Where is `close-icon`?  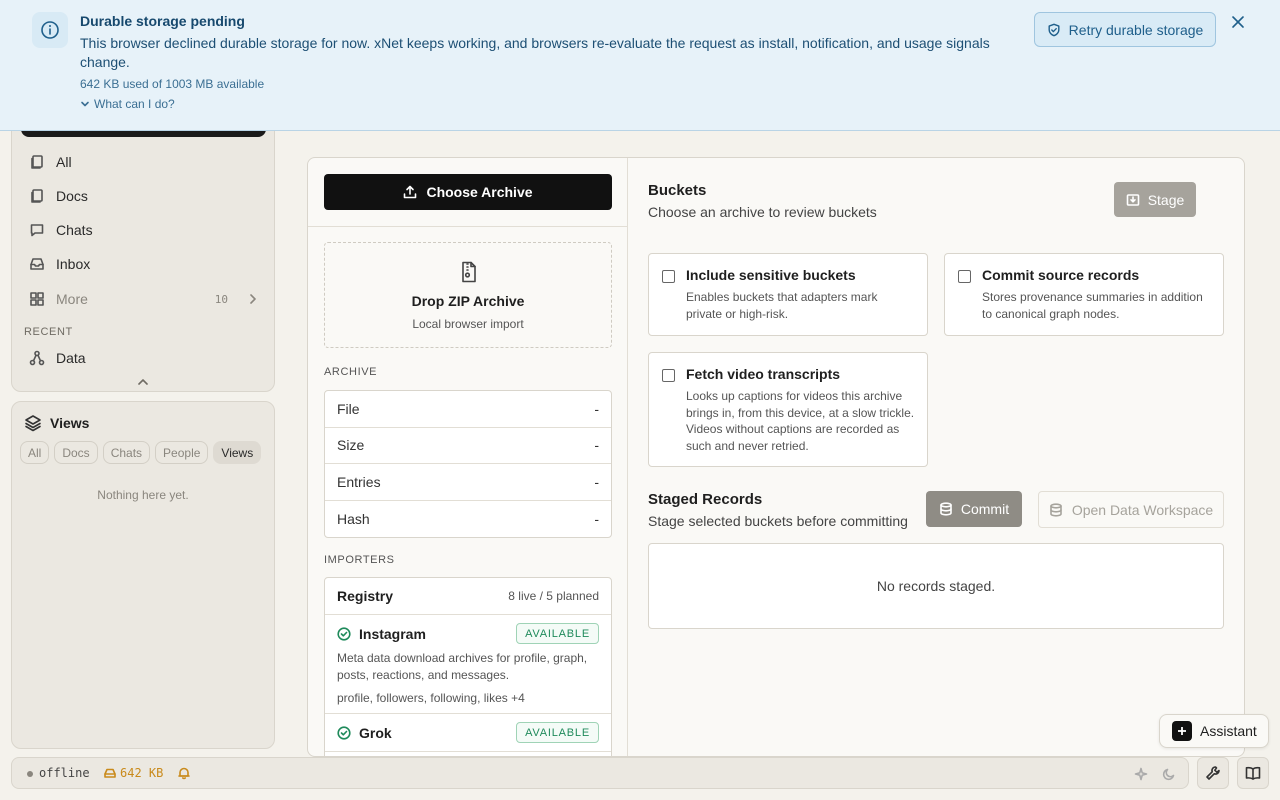
close-icon is located at coordinates (1238, 22).